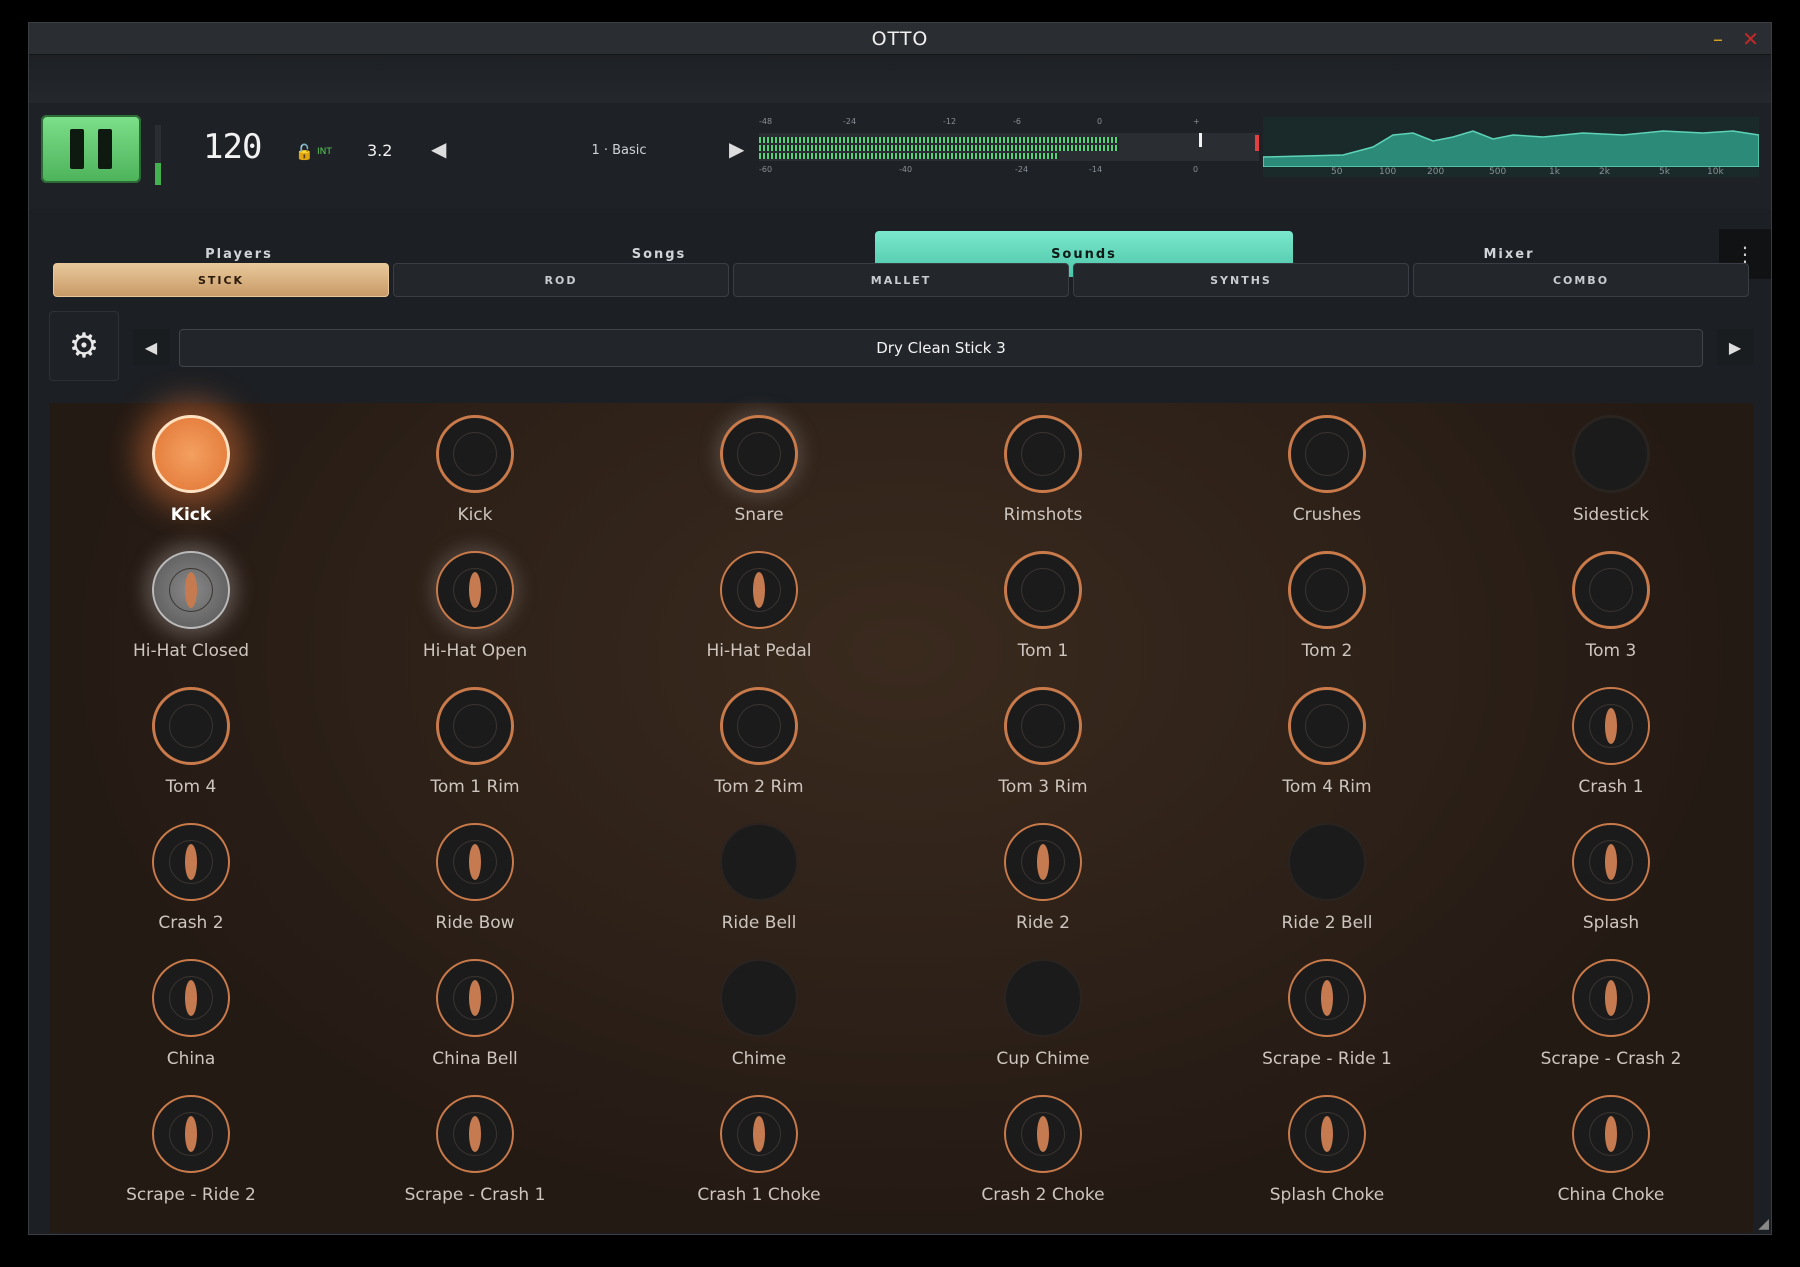 The height and width of the screenshot is (1267, 1800). What do you see at coordinates (379, 150) in the screenshot?
I see `swing-value: 3.2` at bounding box center [379, 150].